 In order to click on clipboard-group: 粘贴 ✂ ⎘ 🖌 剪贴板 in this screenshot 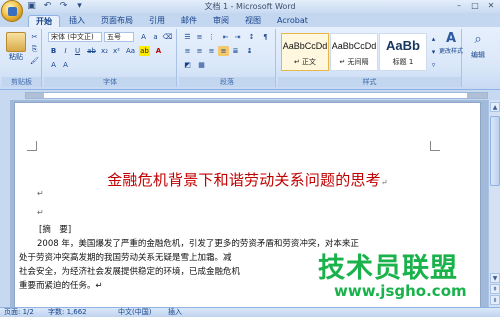, I will do `click(22, 58)`.